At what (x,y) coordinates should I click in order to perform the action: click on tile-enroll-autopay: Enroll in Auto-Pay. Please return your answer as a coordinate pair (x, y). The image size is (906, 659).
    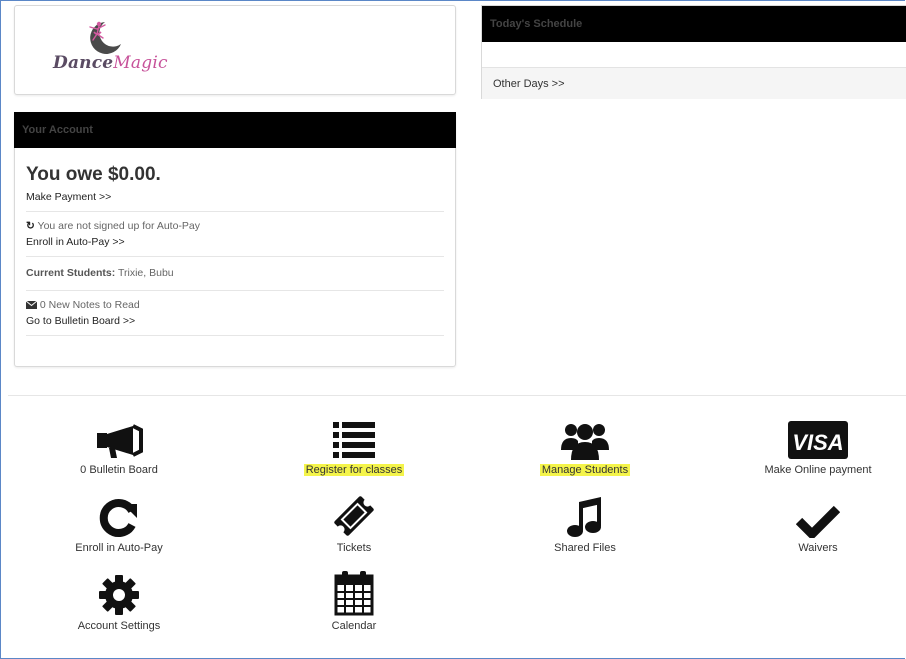
    Looking at the image, I should click on (119, 523).